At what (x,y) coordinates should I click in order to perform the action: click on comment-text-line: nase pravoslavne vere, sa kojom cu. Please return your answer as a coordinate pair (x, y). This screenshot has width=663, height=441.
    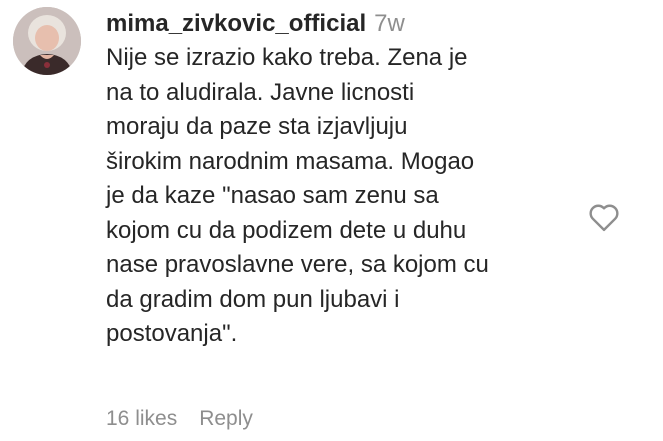
    Looking at the image, I should click on (297, 264).